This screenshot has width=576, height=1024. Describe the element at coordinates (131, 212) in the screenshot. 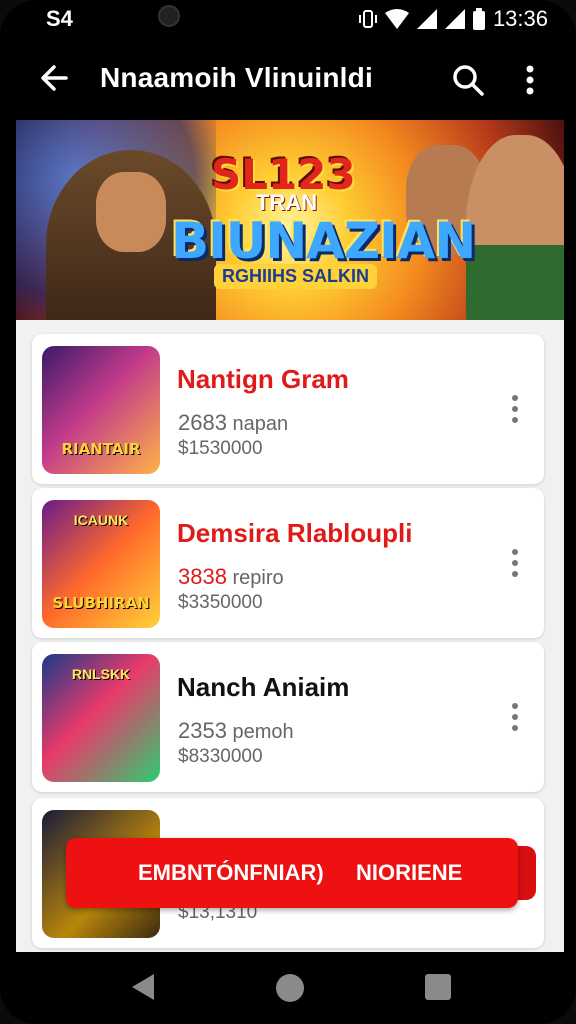

I see `hero-face-image` at that location.